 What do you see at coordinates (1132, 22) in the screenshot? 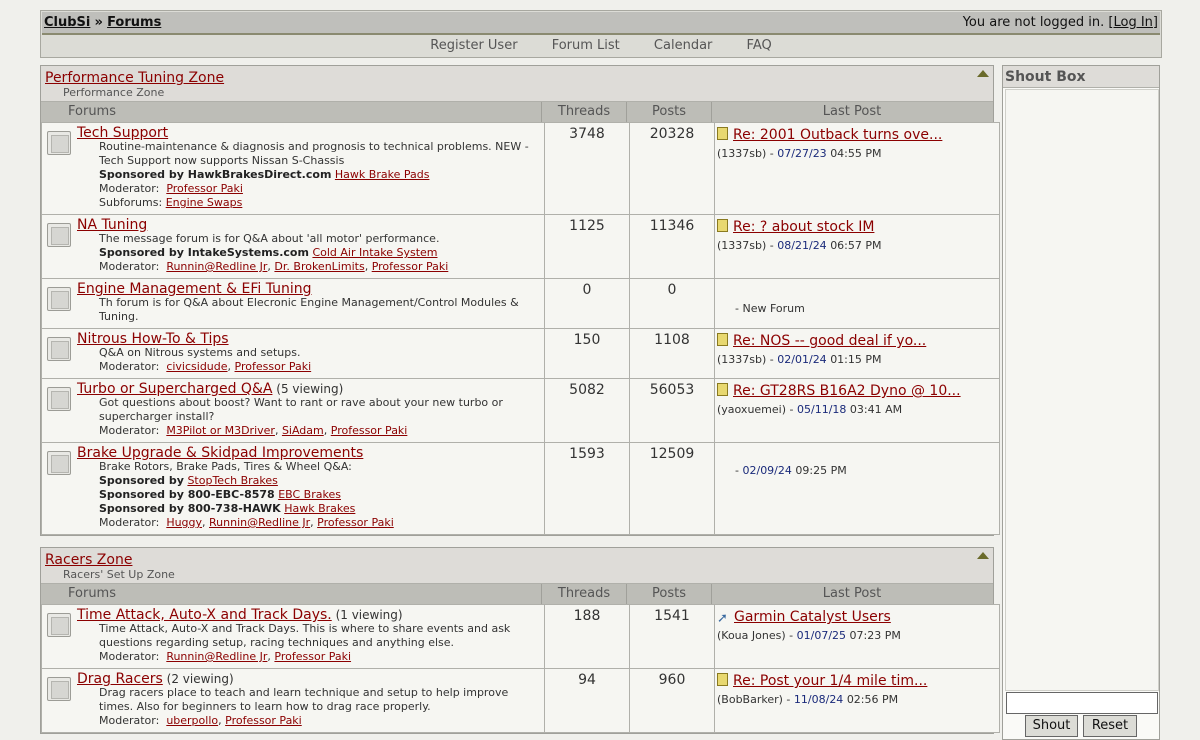
I see `login-link: Log In` at bounding box center [1132, 22].